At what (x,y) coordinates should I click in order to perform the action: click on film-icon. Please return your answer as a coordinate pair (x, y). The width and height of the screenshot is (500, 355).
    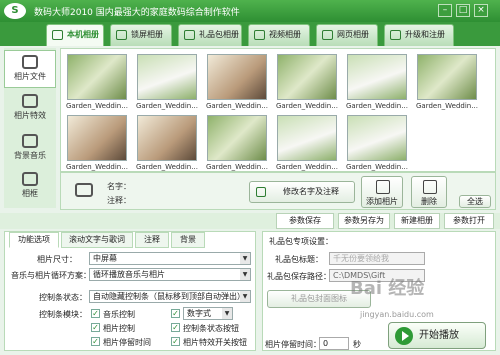
    Looking at the image, I should click on (259, 35).